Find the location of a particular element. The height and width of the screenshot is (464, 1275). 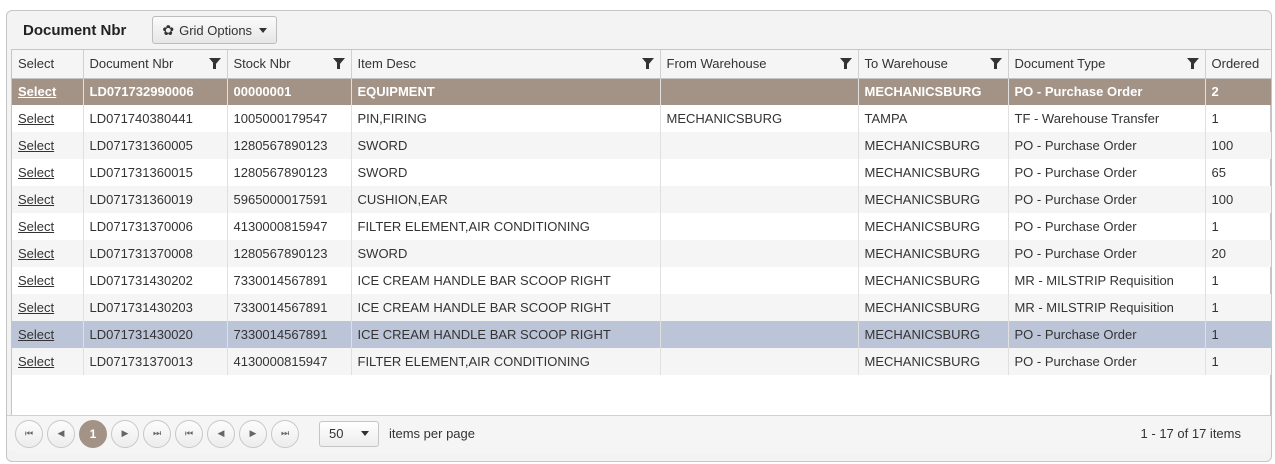

stock-nbr-cell: 4130000815947 is located at coordinates (289, 361).